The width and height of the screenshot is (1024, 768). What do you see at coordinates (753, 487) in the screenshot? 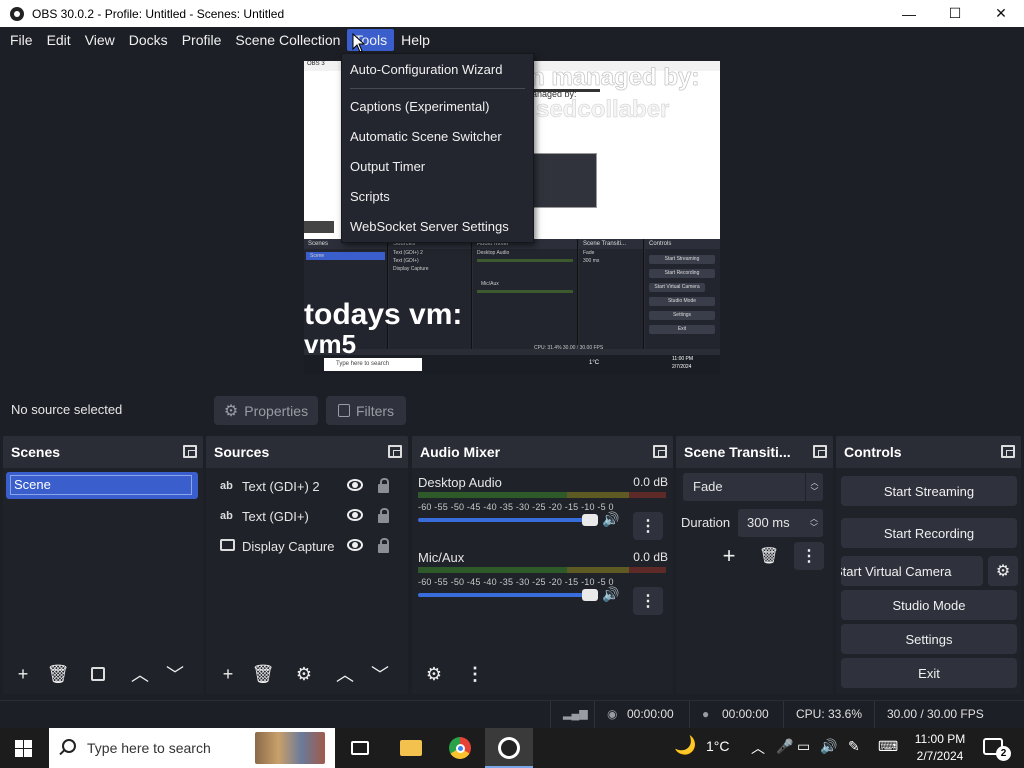
I see `transition-select: Fade ︿ ﹀` at bounding box center [753, 487].